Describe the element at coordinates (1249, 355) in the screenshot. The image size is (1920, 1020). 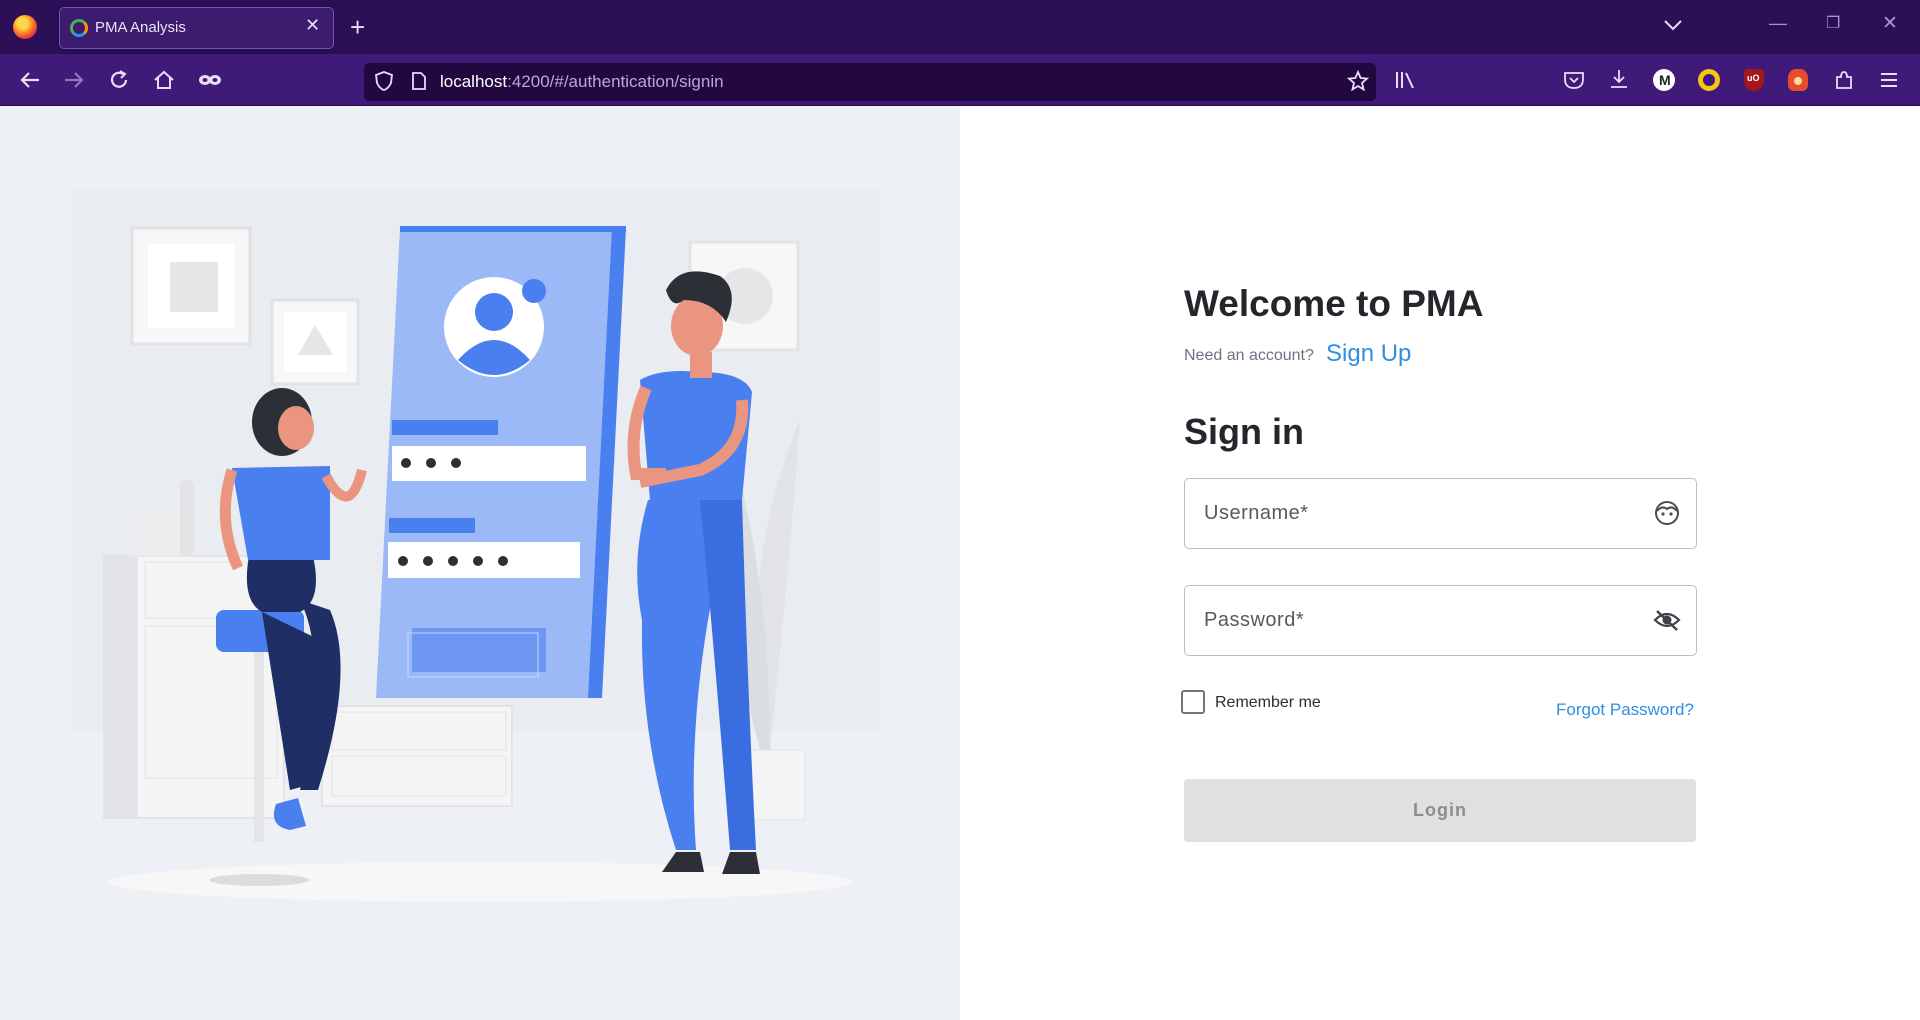
I see `need-account-text: Need an account?` at that location.